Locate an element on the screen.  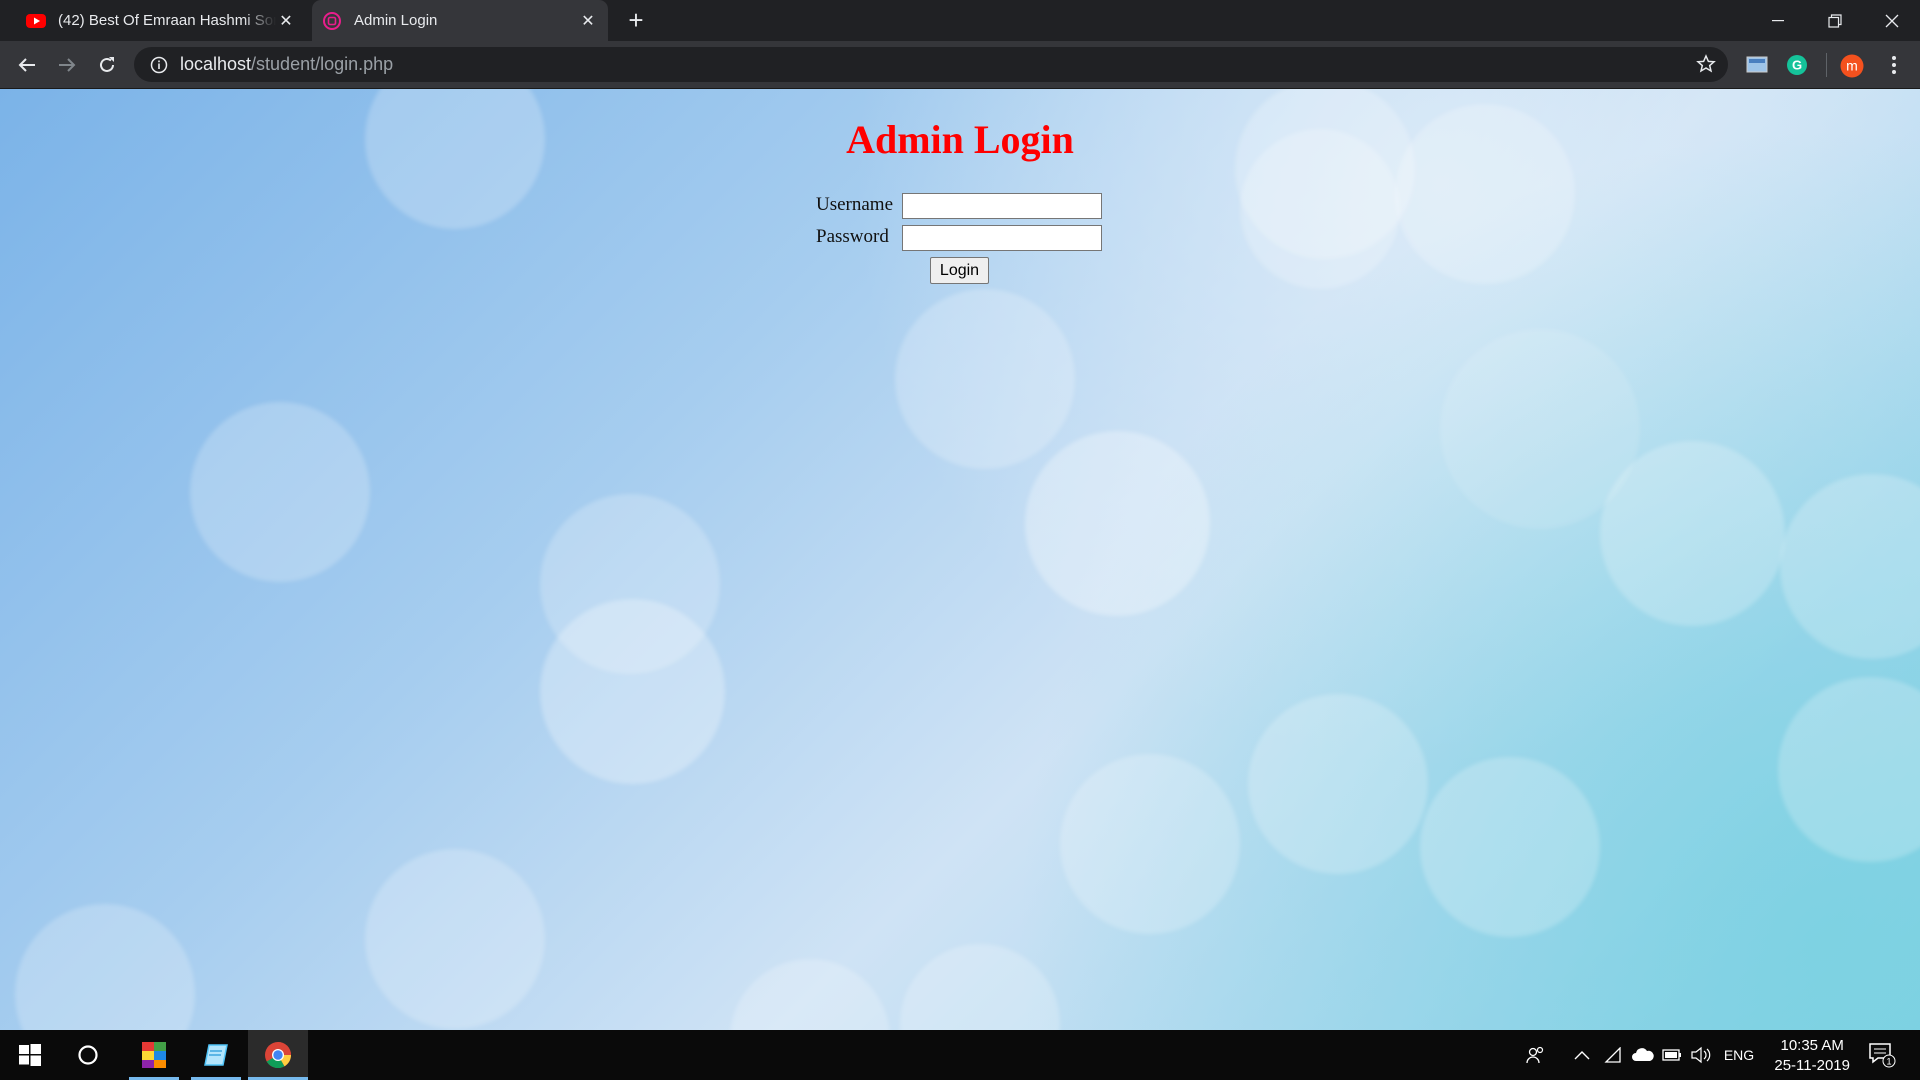
forward-icon is located at coordinates (67, 65).